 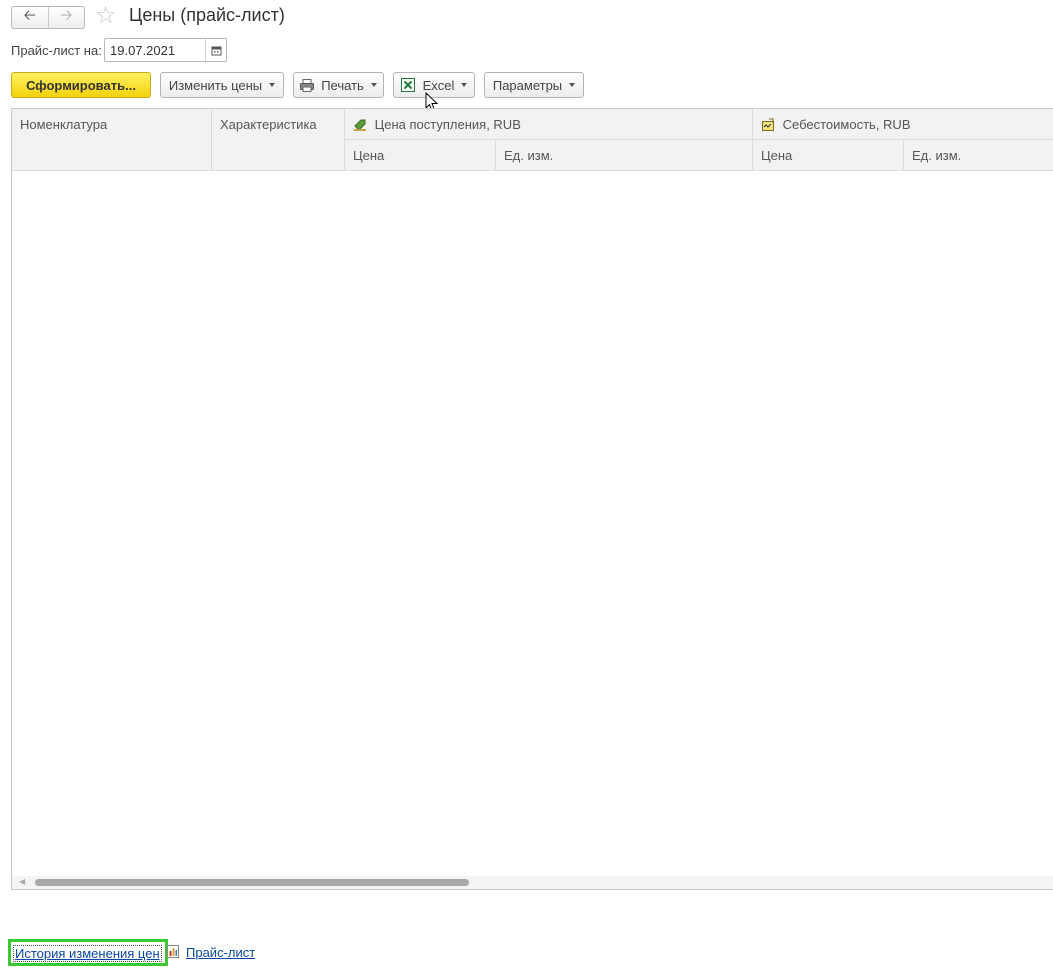 What do you see at coordinates (438, 85) in the screenshot?
I see `excel-label: Excel` at bounding box center [438, 85].